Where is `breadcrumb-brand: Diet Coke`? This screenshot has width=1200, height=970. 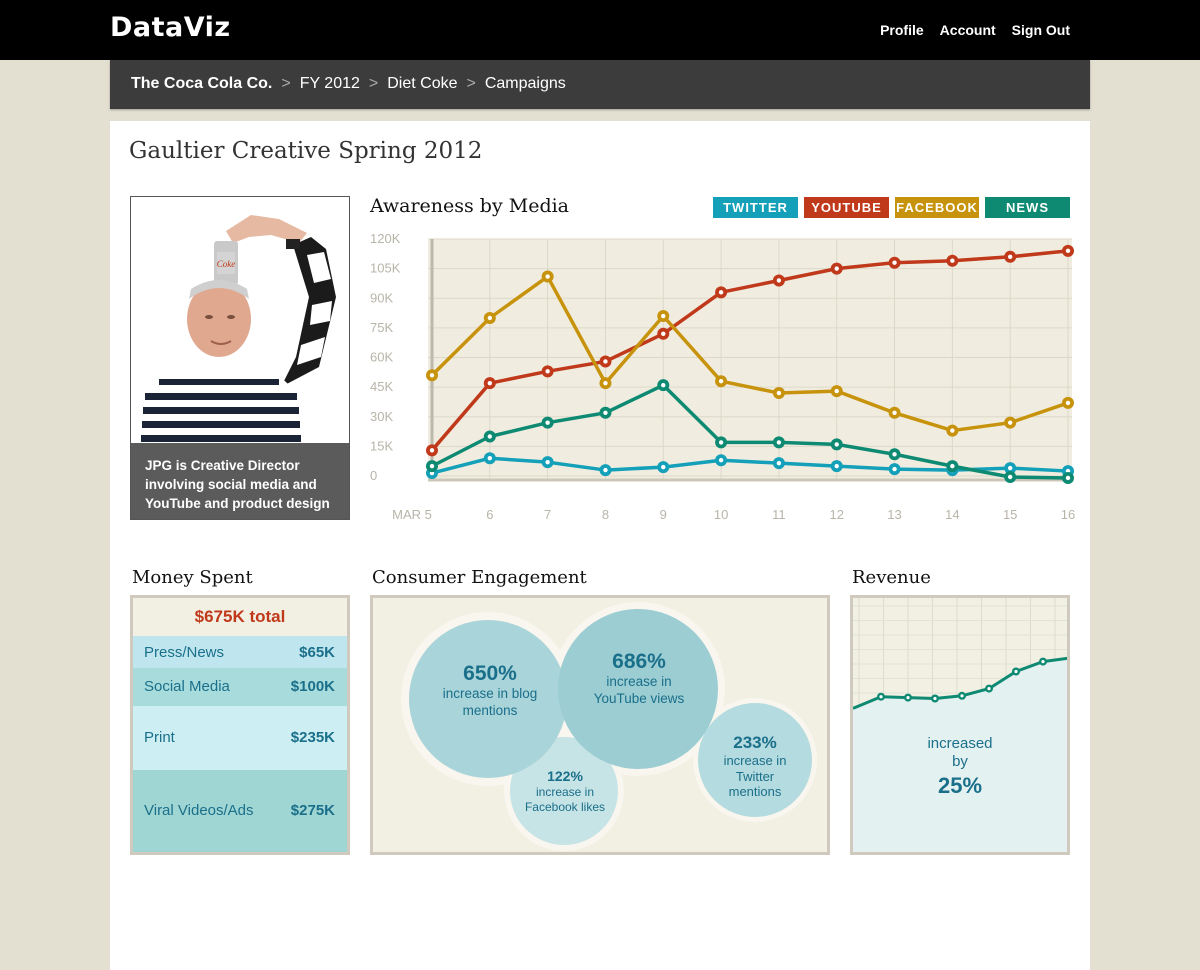 breadcrumb-brand: Diet Coke is located at coordinates (422, 84).